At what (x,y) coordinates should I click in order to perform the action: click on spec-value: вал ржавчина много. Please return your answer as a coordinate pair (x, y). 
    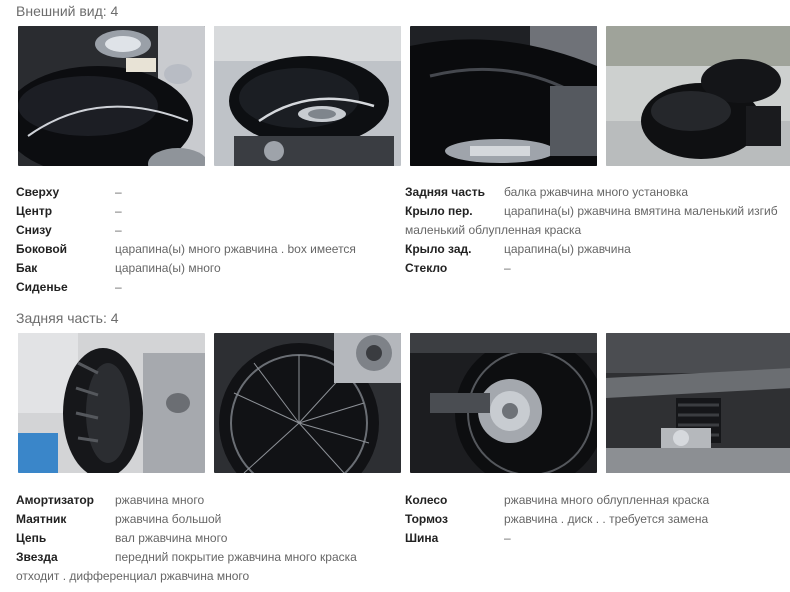
    Looking at the image, I should click on (171, 538).